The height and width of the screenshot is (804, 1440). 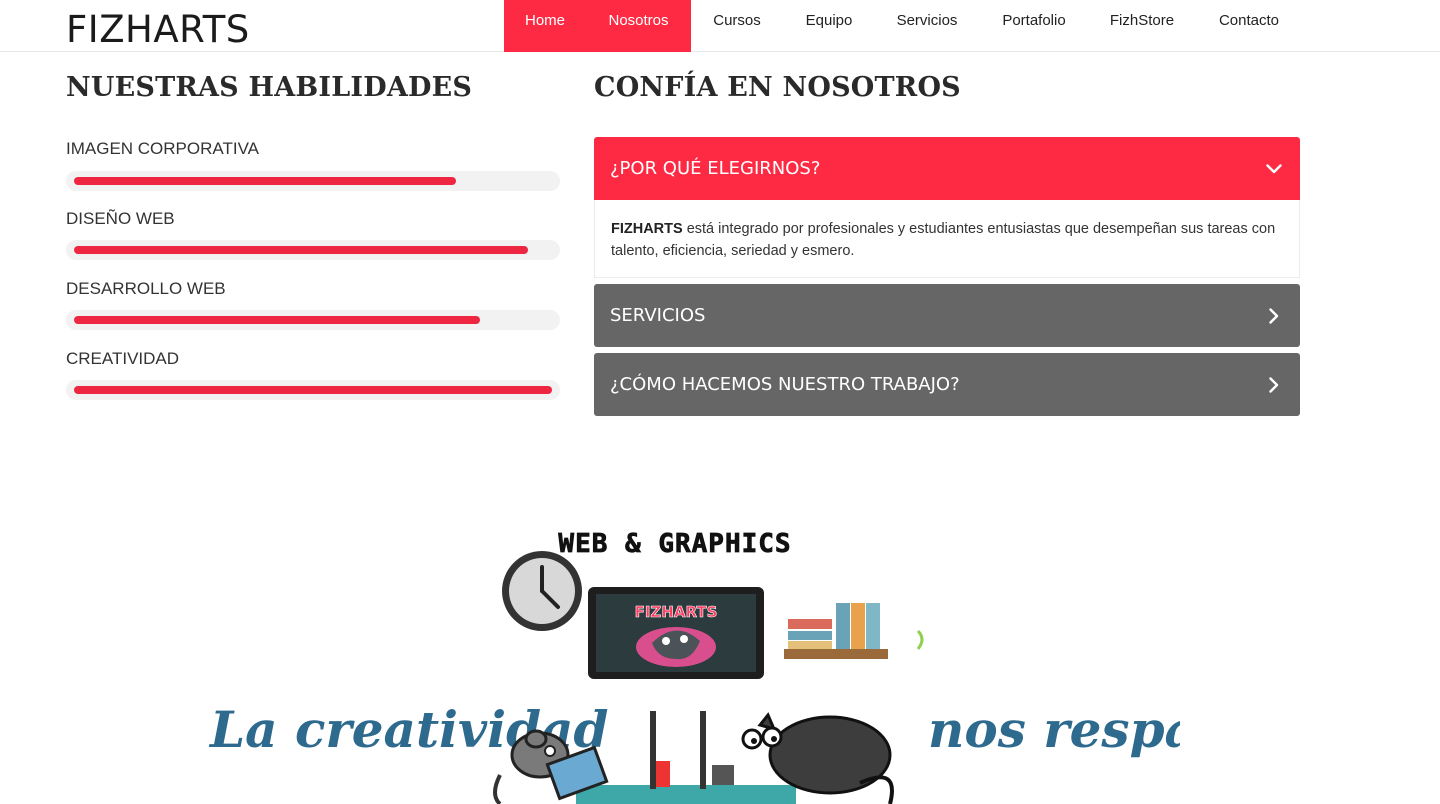 I want to click on nav-item-servicios: Servicios, so click(x=927, y=26).